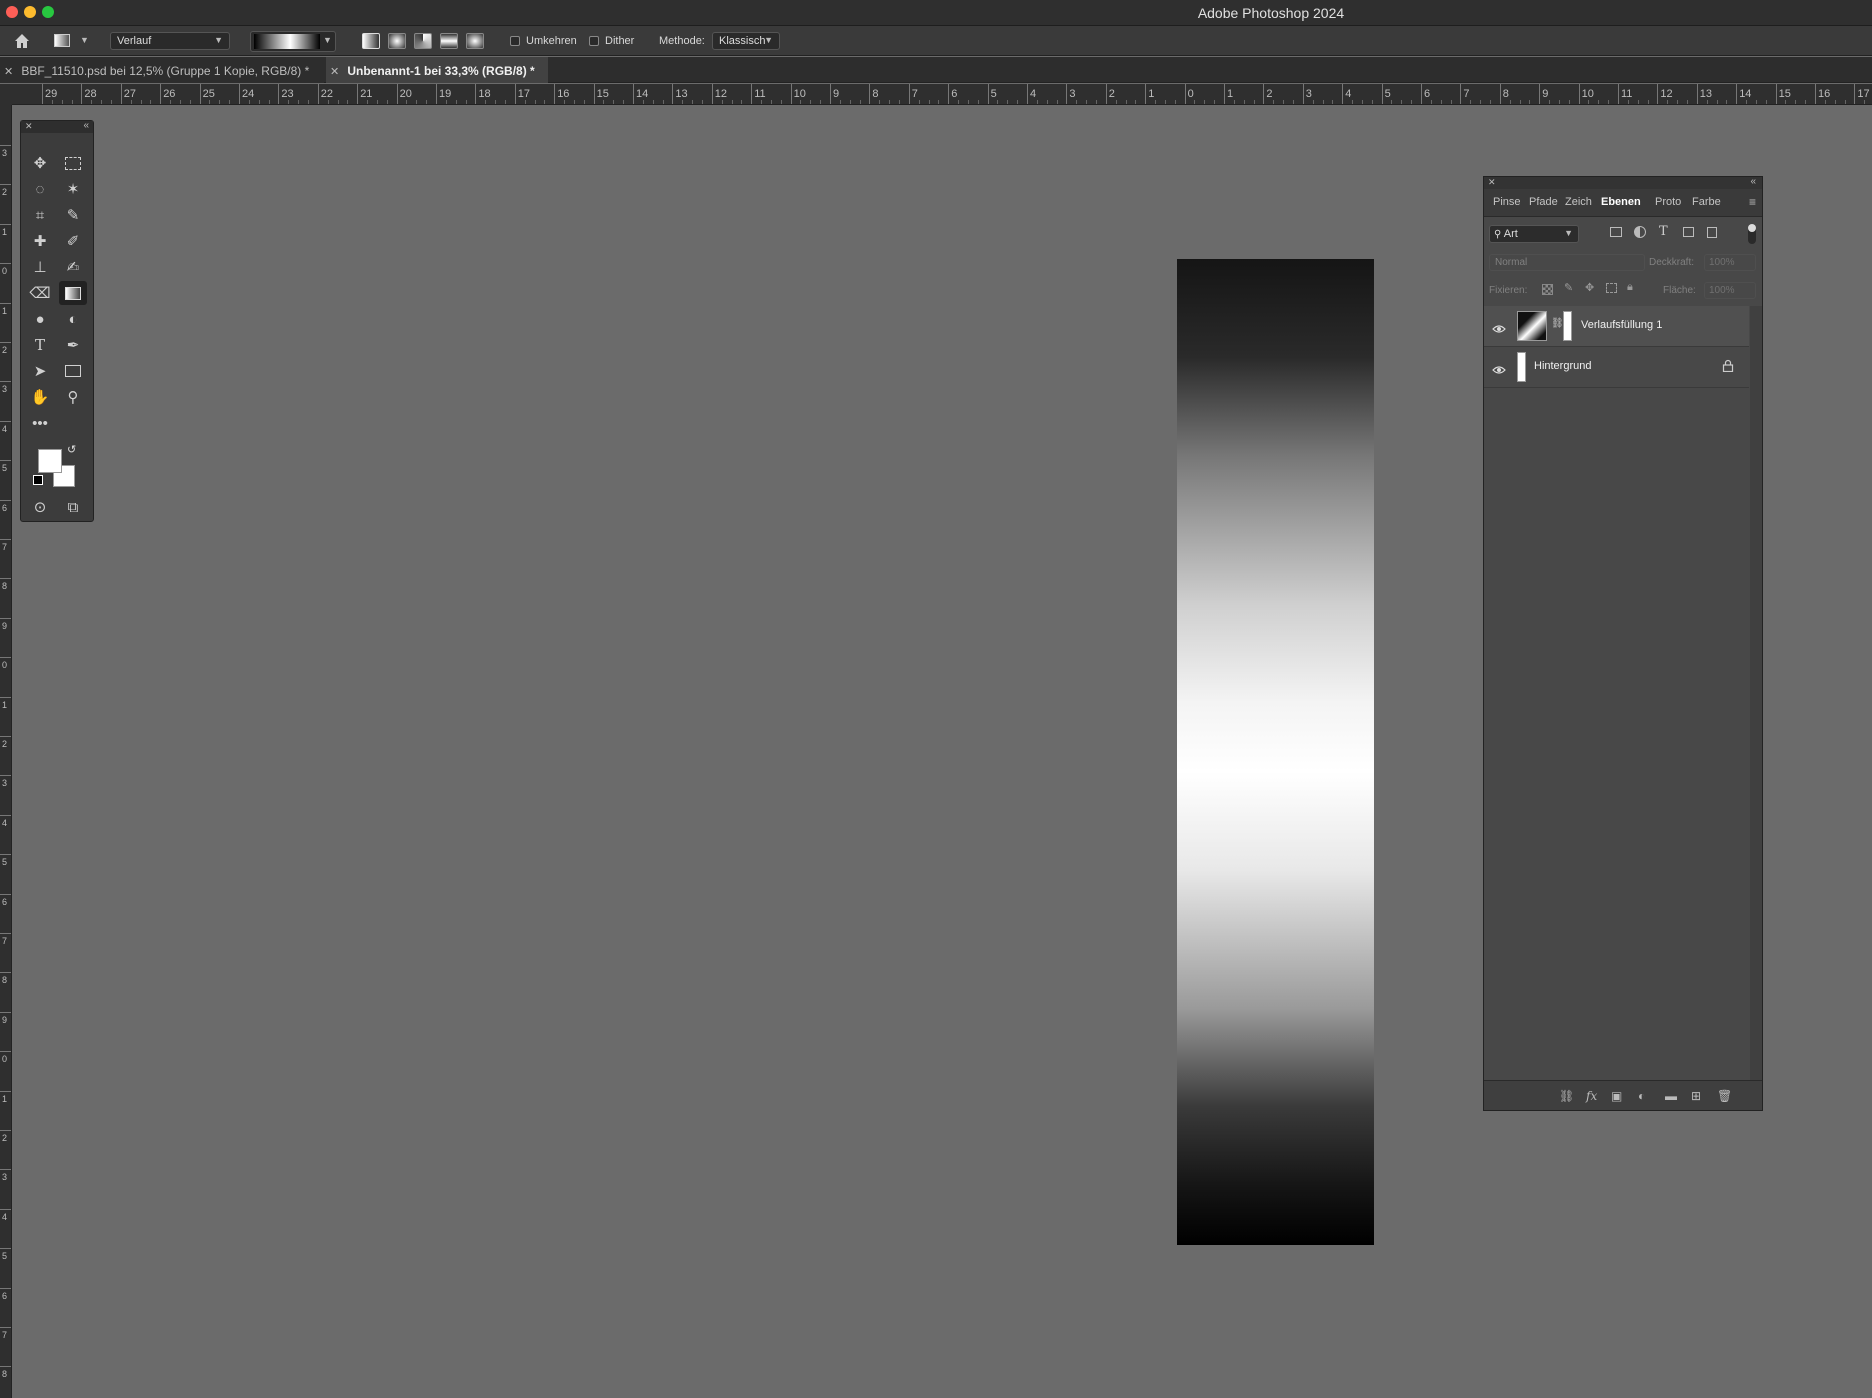 The width and height of the screenshot is (1872, 1398). Describe the element at coordinates (1630, 287) in the screenshot. I see `lock-all-icon: 🔒︎` at that location.